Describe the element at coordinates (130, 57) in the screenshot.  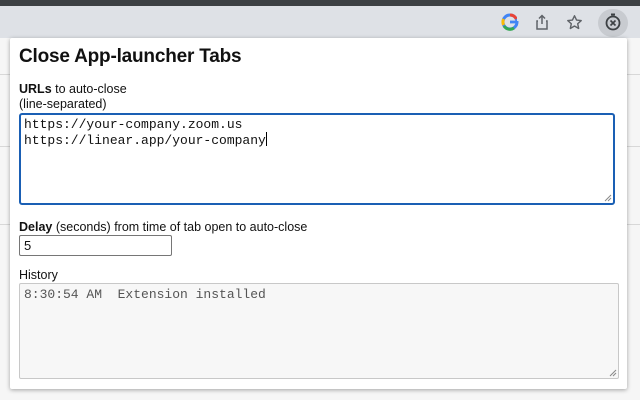
I see `popup-title: Close App-launcher Tabs` at that location.